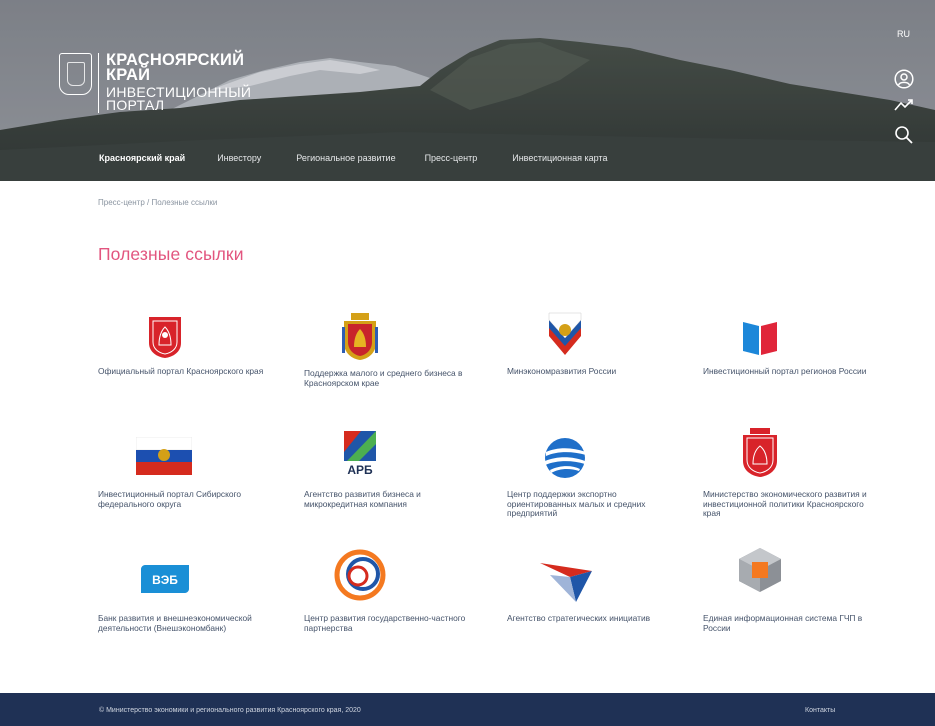  What do you see at coordinates (128, 75) in the screenshot?
I see `logo-line-2: КРАЙ` at bounding box center [128, 75].